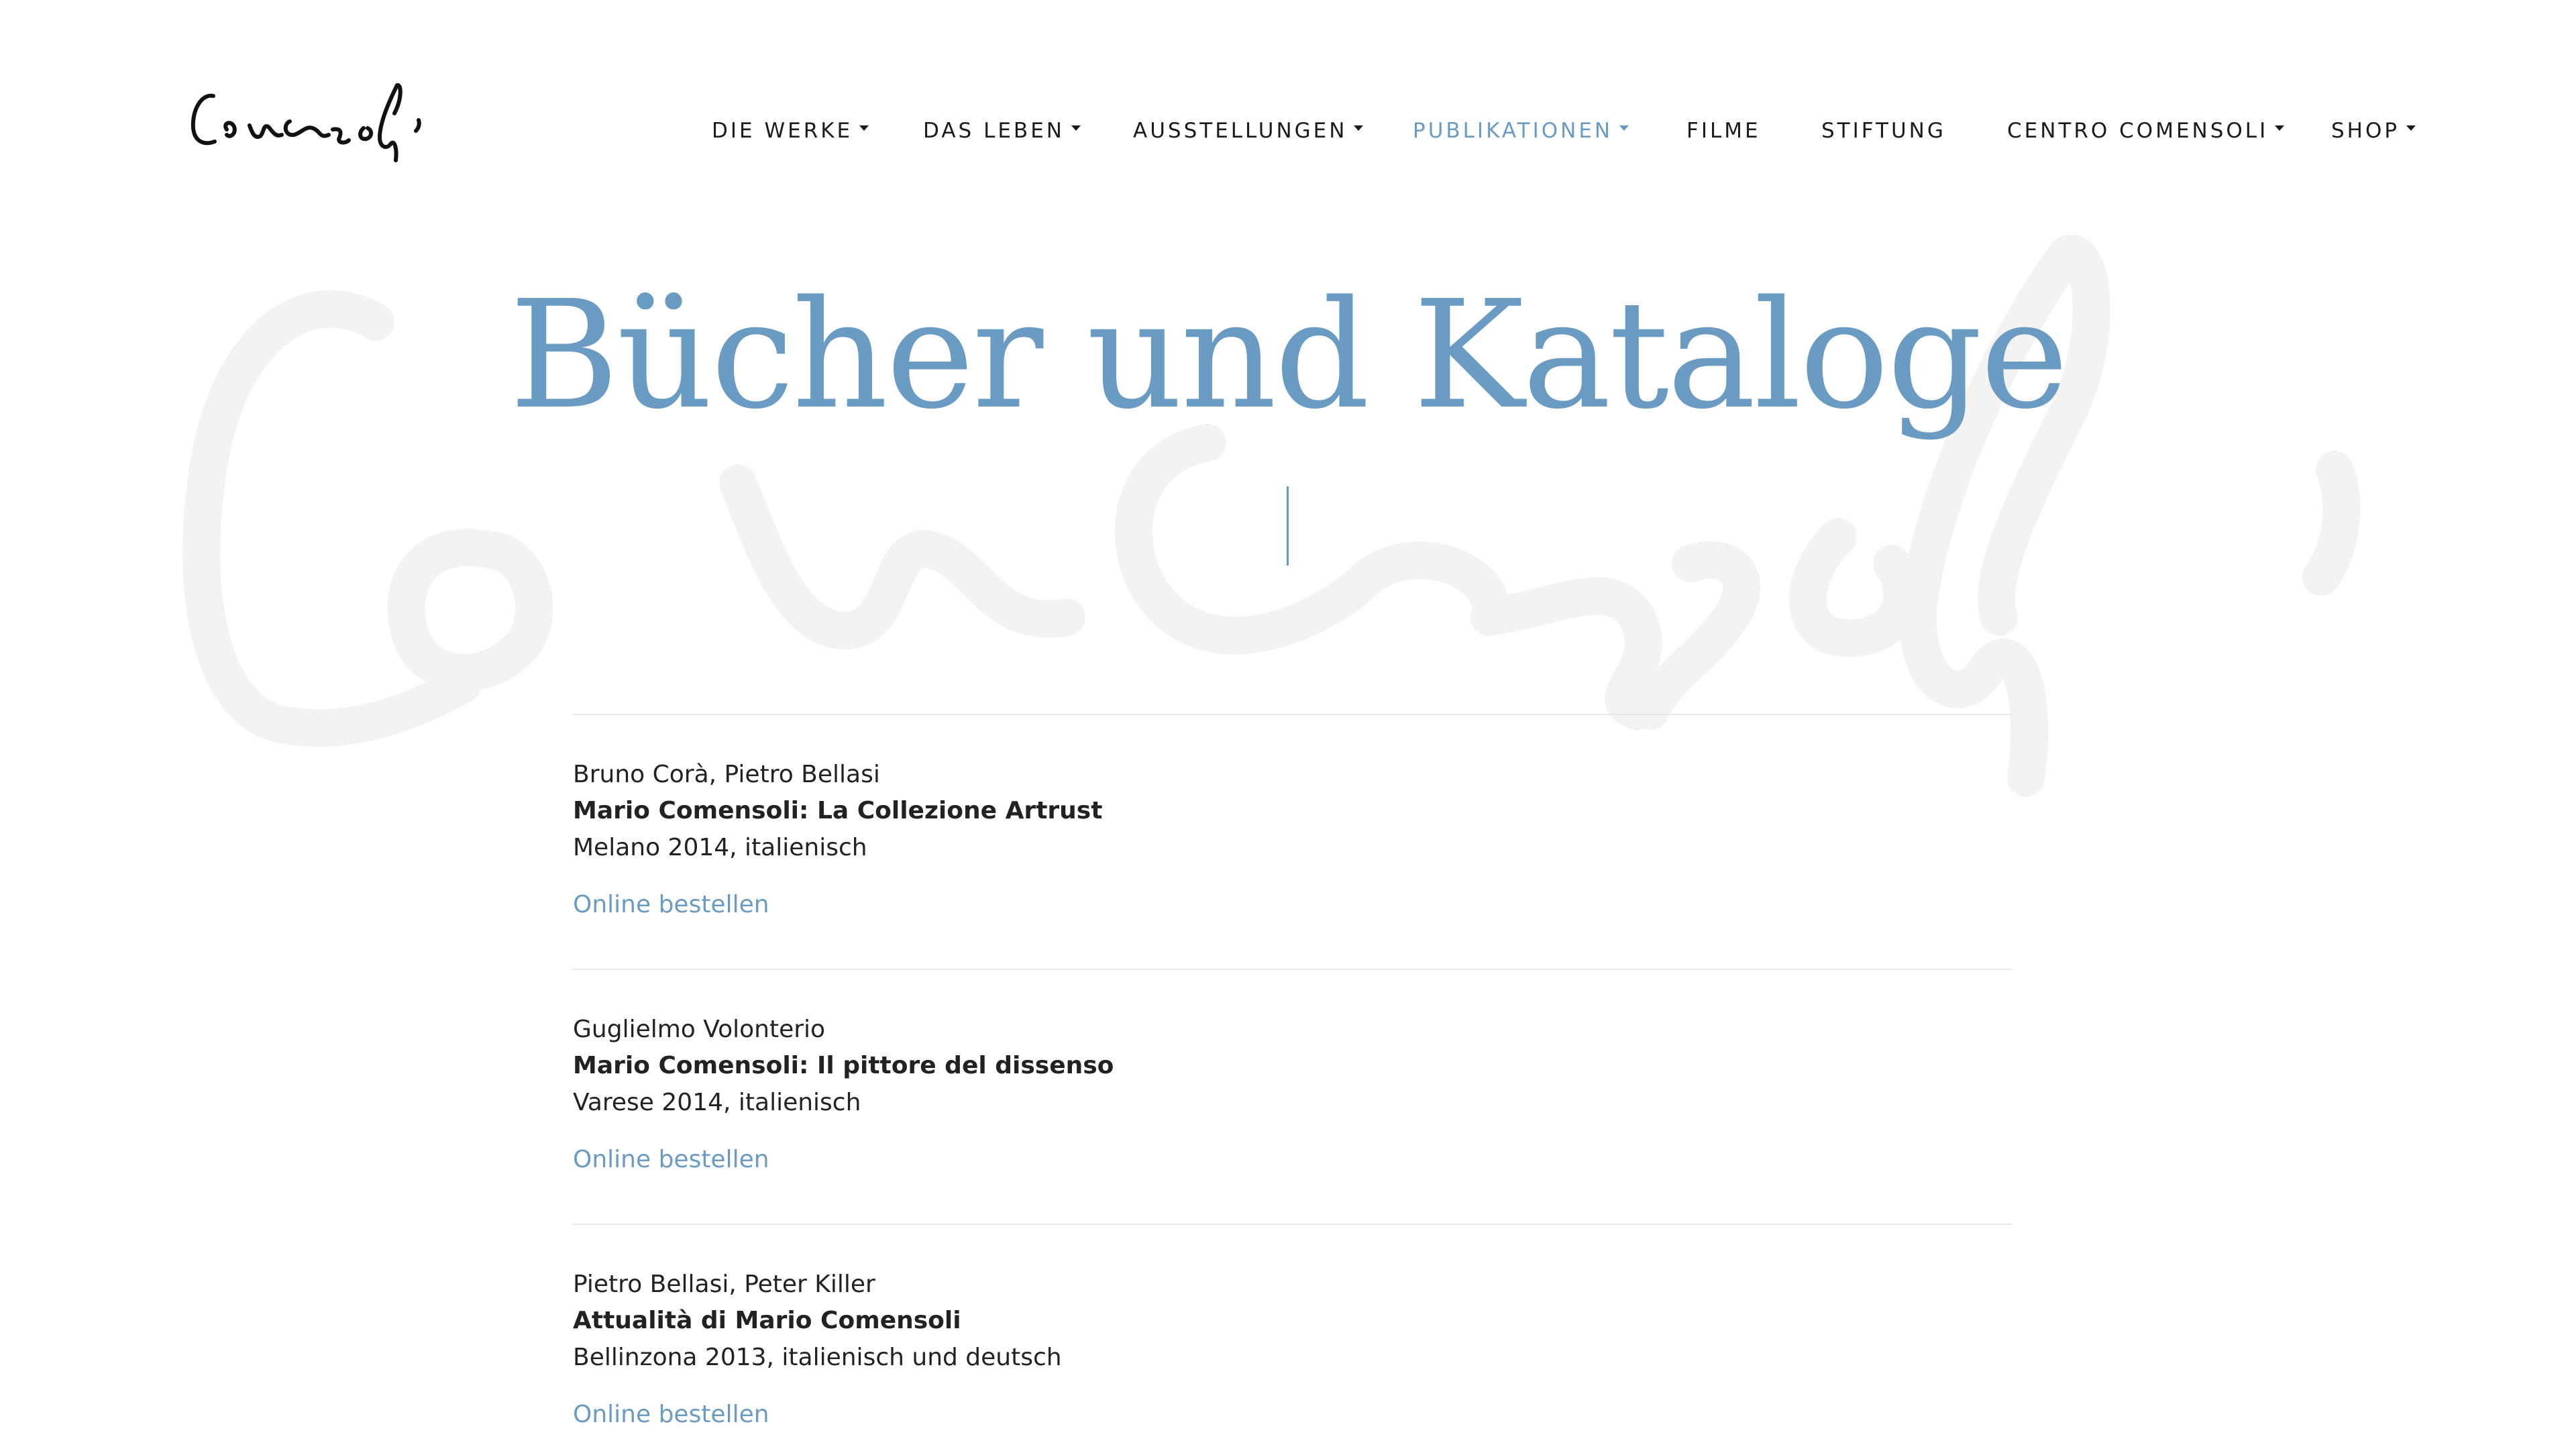 The width and height of the screenshot is (2576, 1449). What do you see at coordinates (1288, 355) in the screenshot?
I see `page-title: Bücher und Kataloge` at bounding box center [1288, 355].